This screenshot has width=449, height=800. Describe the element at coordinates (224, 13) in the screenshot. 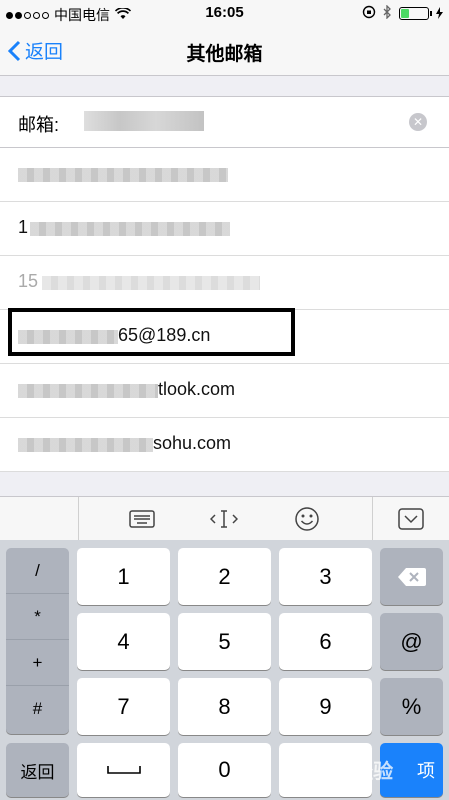

I see `status-bar: 中国电信 16:05` at that location.